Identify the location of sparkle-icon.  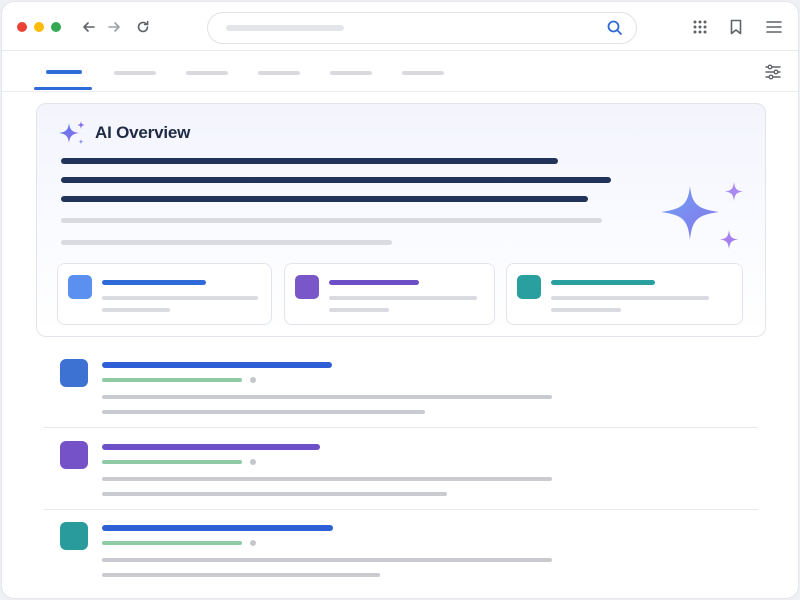
(72, 134).